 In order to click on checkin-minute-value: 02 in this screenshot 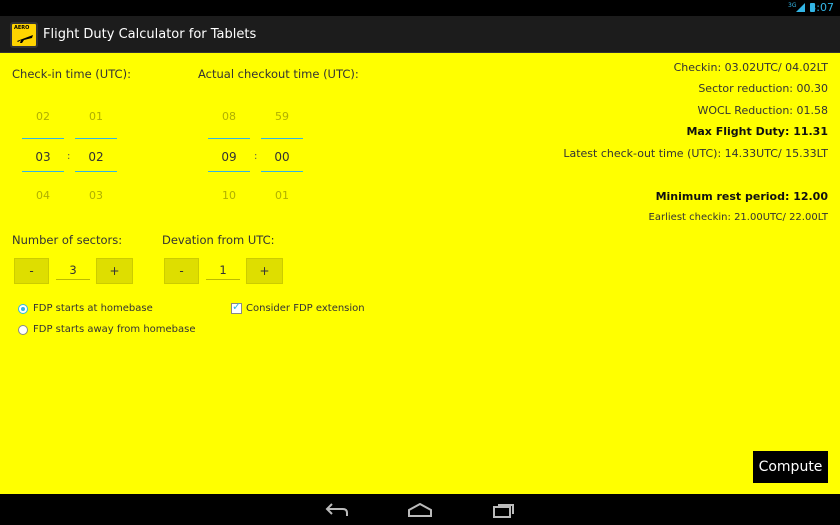, I will do `click(96, 157)`.